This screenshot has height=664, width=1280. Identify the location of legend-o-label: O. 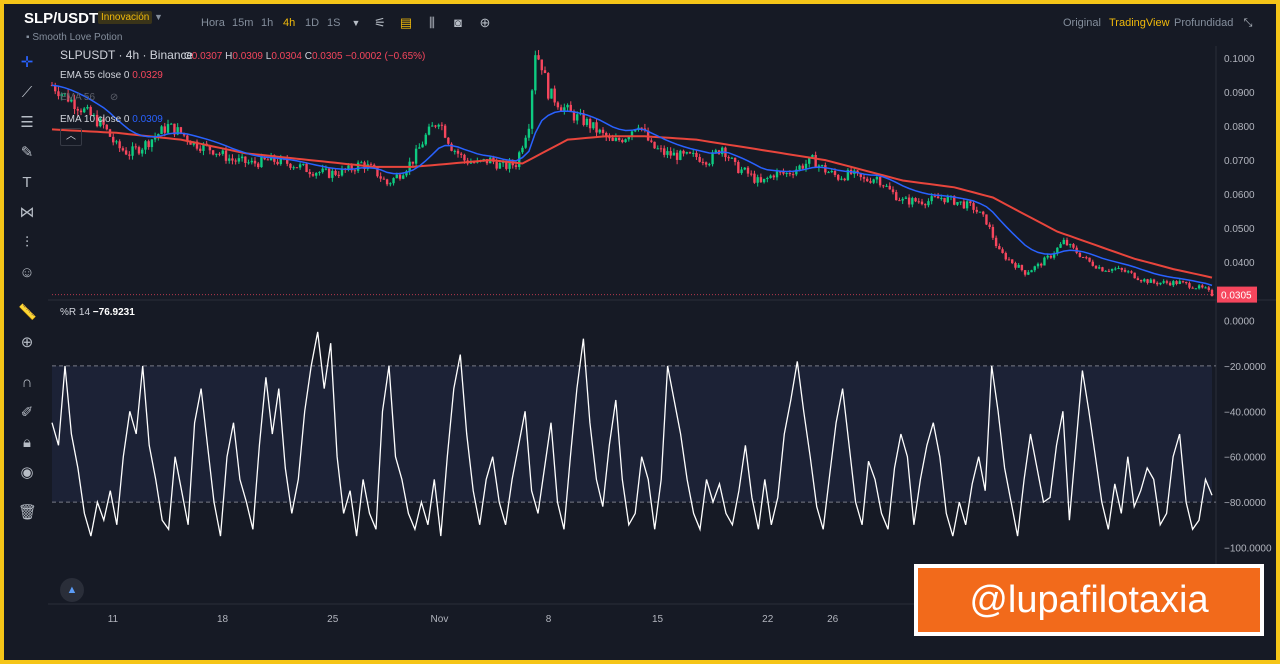
(188, 56).